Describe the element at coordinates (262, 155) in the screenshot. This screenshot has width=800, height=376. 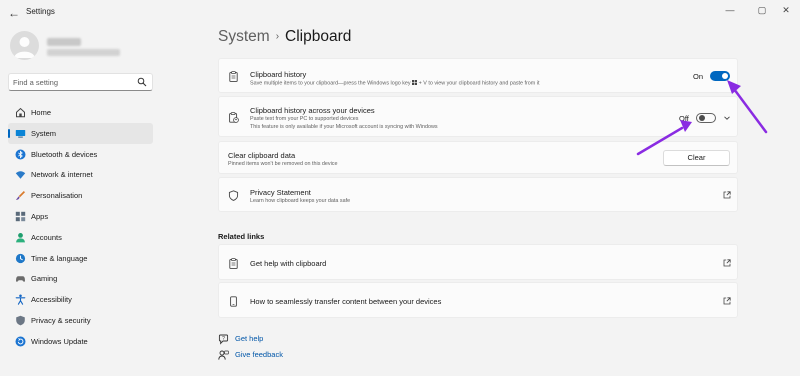
I see `clear-clipboard-title: Clear clipboard data` at that location.